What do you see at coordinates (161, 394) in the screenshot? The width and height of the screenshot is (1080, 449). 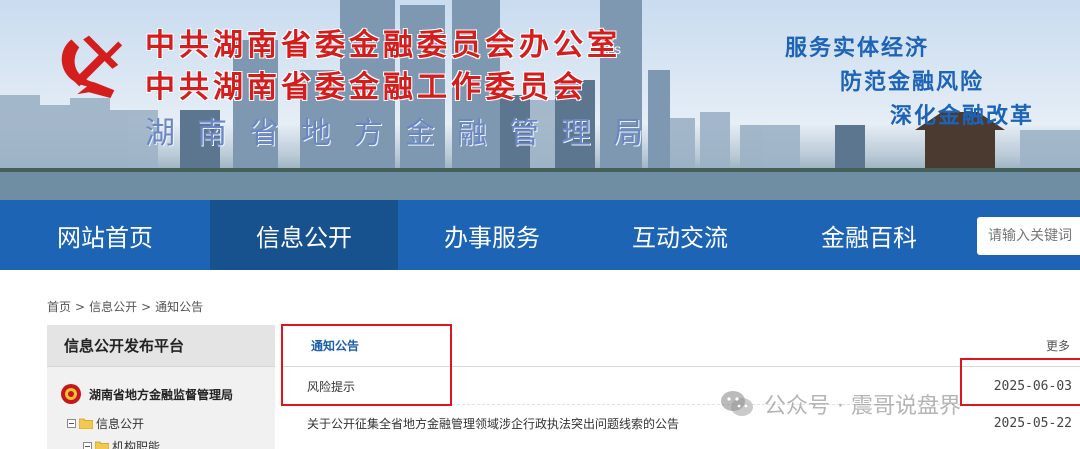 I see `sidebar-org-label: 湖南省地方金融监督管理局` at bounding box center [161, 394].